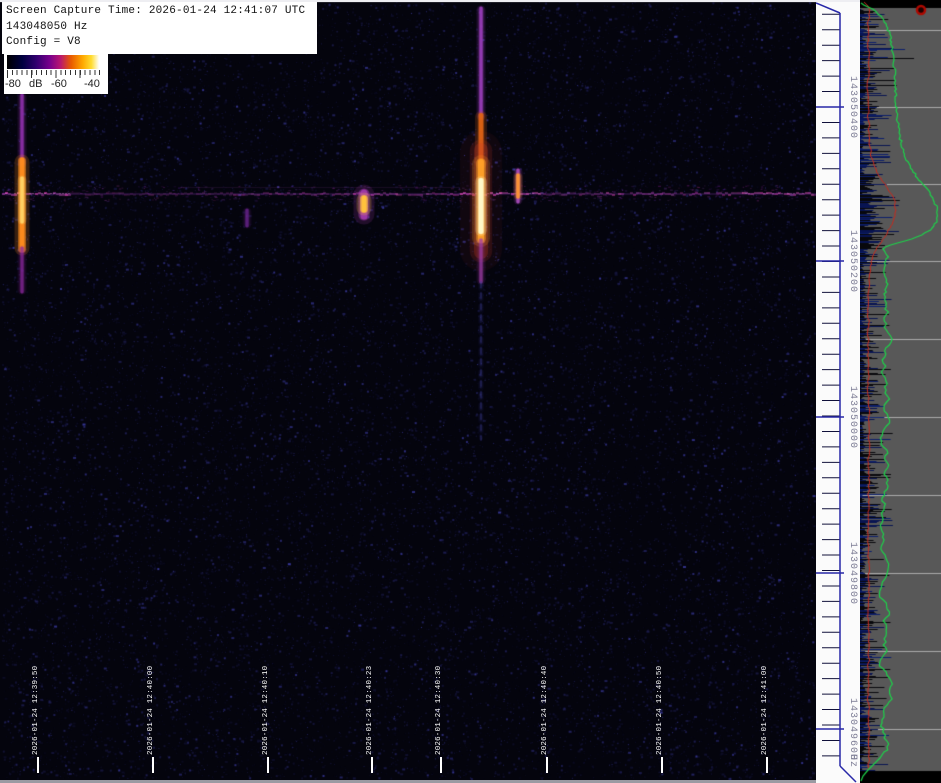 The image size is (941, 783). I want to click on capture-frequency-text: 143048050 Hz, so click(47, 26).